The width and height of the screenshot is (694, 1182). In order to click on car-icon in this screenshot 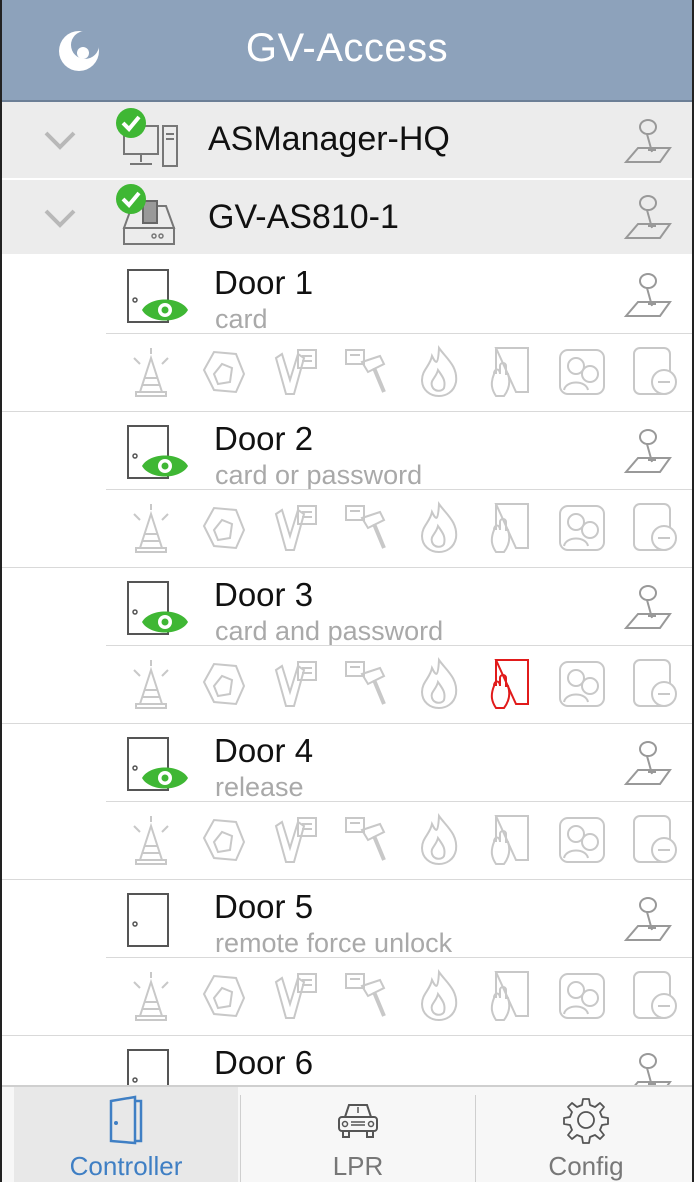, I will do `click(358, 1121)`.